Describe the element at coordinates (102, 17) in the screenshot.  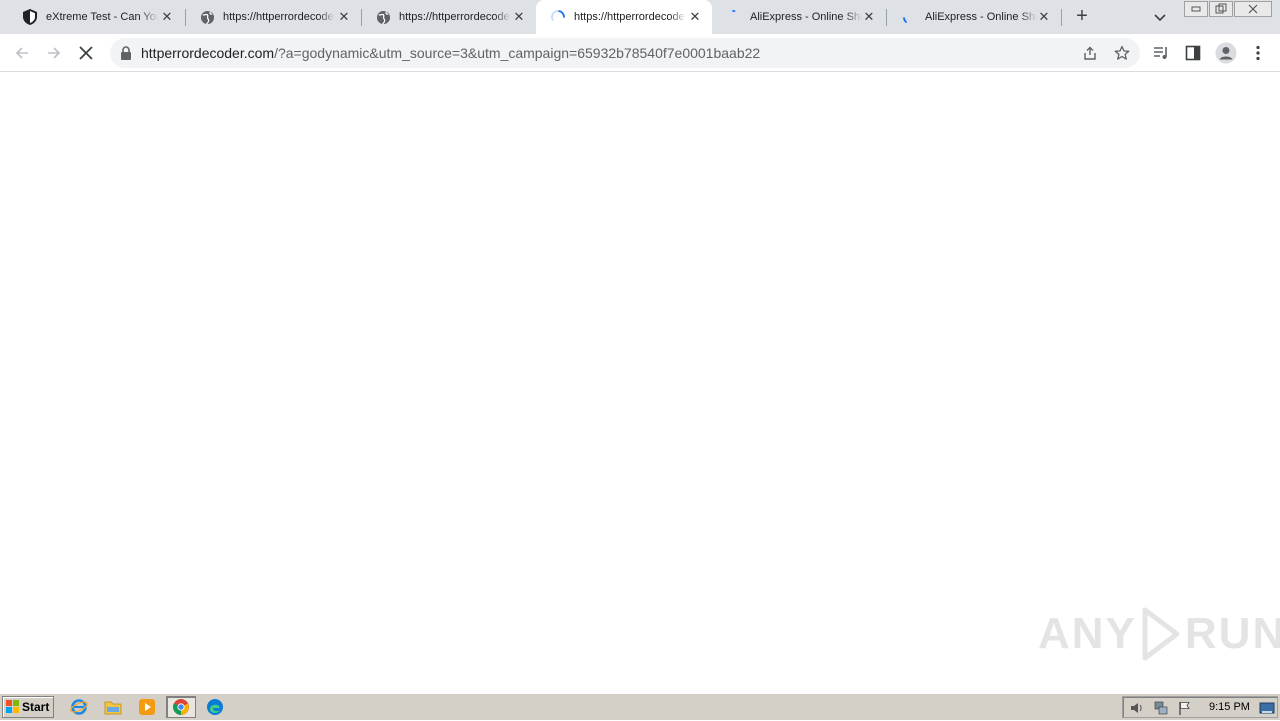
I see `tab-title: eXtreme Test - Can You` at that location.